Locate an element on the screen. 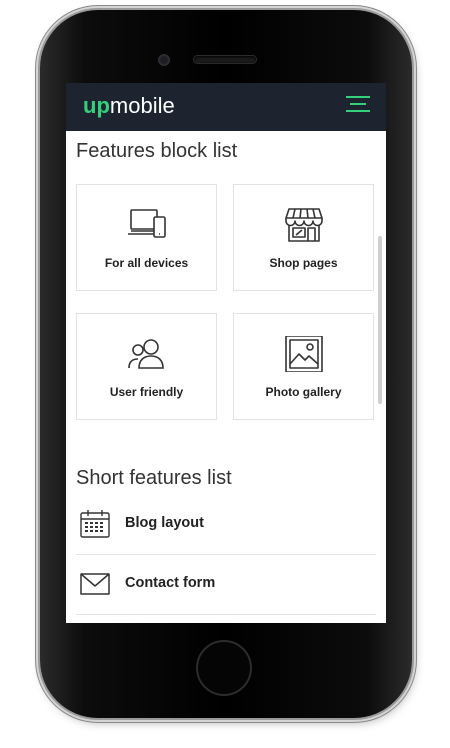 The width and height of the screenshot is (450, 748). scrollbar is located at coordinates (380, 320).